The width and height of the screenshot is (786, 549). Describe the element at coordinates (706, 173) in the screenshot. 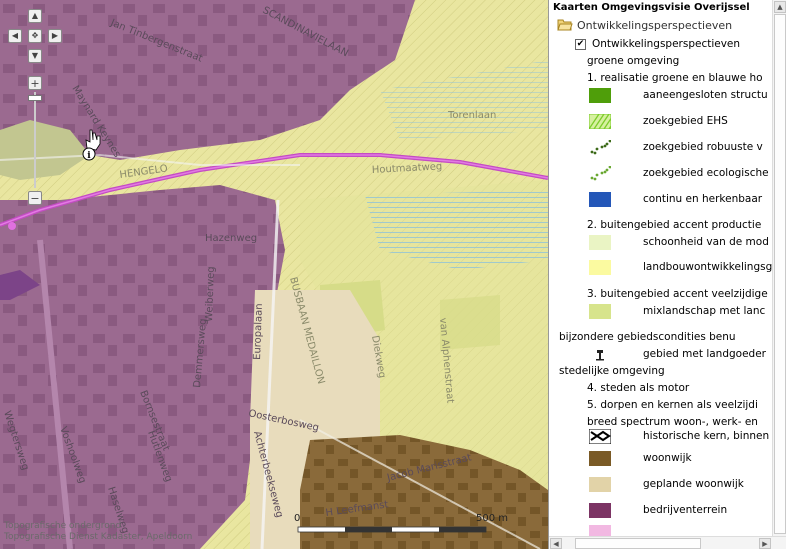

I see `legend-item-label: zoekgebied ecologische` at that location.